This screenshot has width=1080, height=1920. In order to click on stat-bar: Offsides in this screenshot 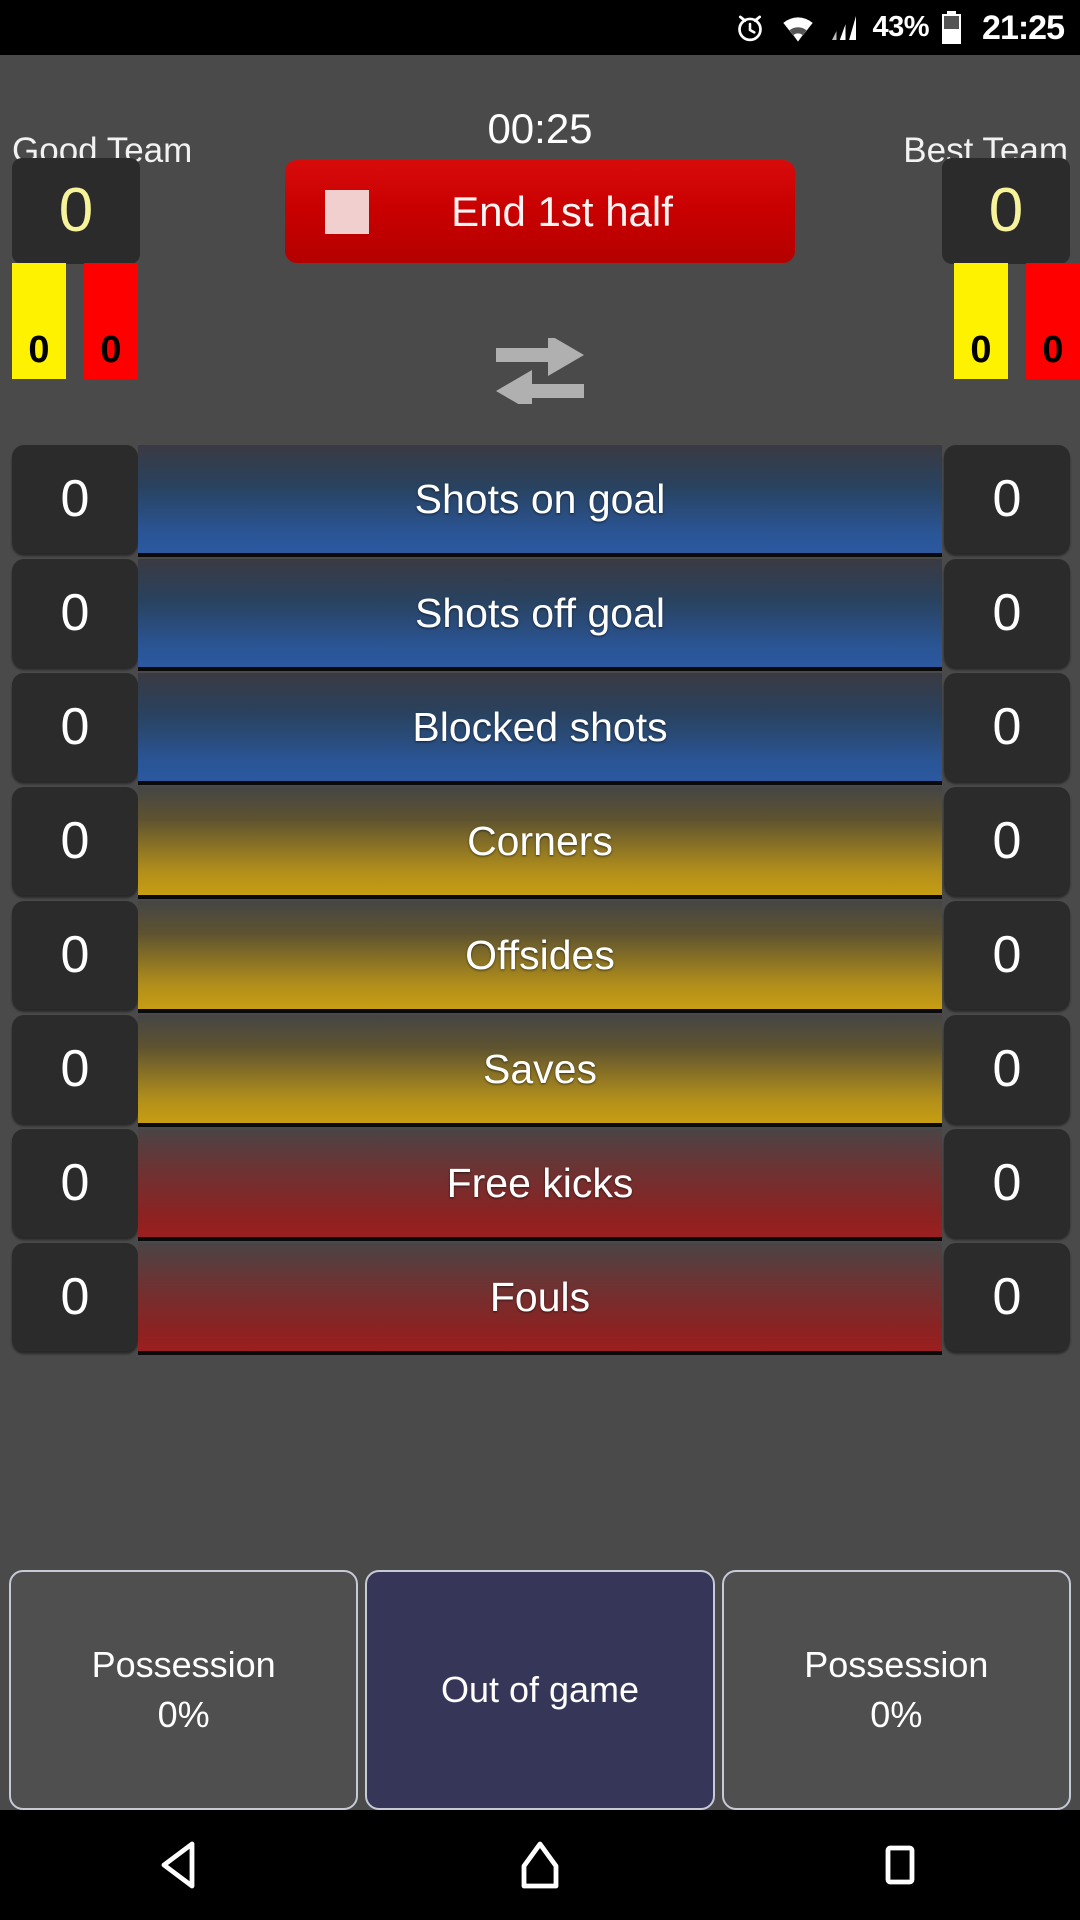, I will do `click(540, 957)`.